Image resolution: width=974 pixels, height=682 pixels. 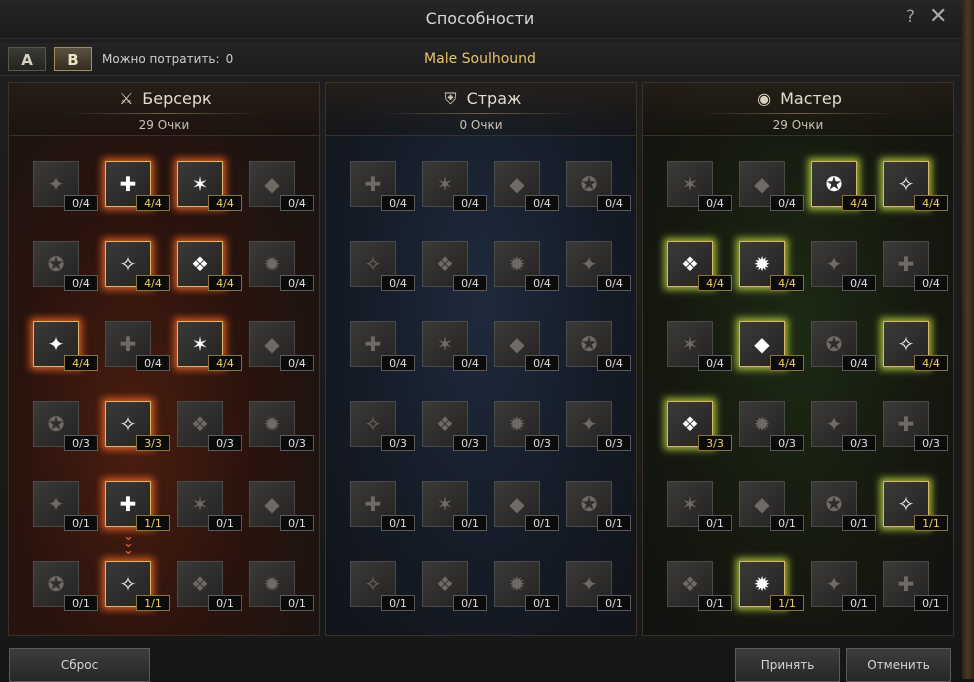 What do you see at coordinates (699, 426) in the screenshot?
I see `skill-slot: ❖ 3/3` at bounding box center [699, 426].